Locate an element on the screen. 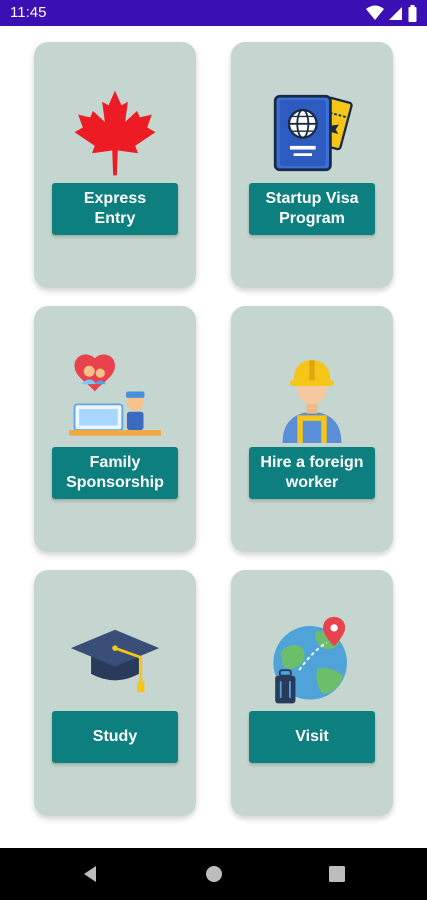 The image size is (427, 900). navigation-bar is located at coordinates (213, 874).